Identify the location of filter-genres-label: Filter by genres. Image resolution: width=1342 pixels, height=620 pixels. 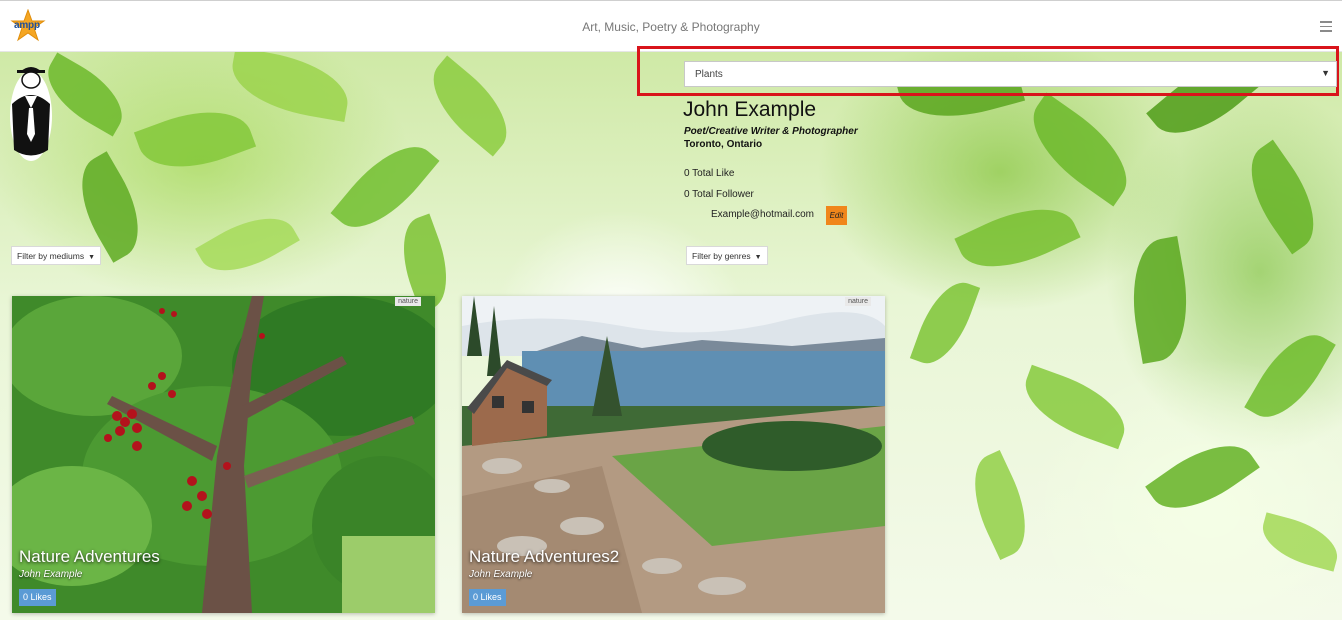
(721, 256).